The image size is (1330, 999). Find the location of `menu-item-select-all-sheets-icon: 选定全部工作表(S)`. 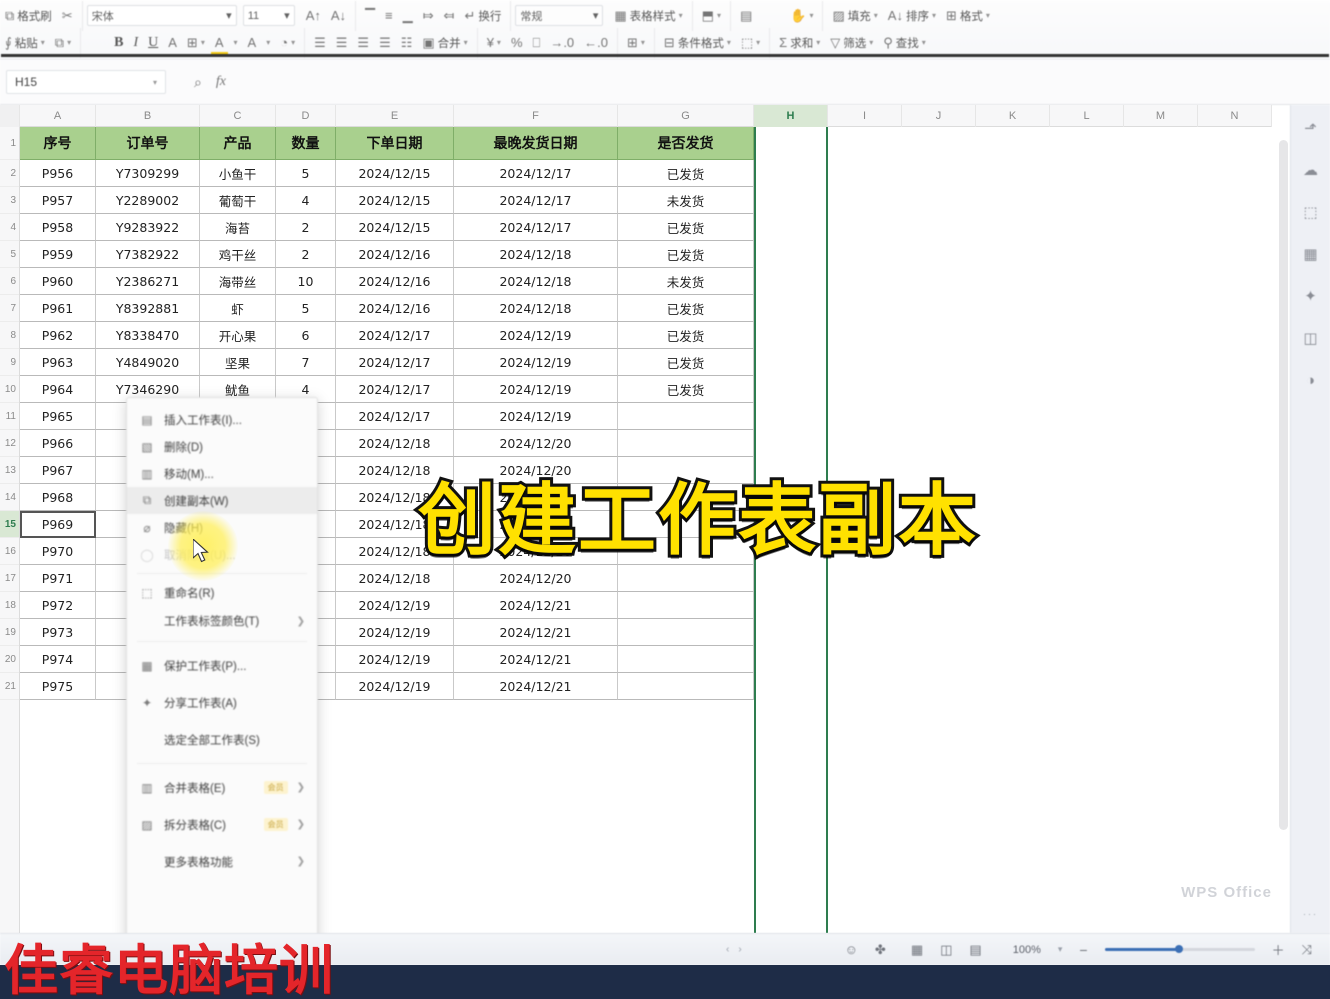

menu-item-select-all-sheets-icon: 选定全部工作表(S) is located at coordinates (222, 739).